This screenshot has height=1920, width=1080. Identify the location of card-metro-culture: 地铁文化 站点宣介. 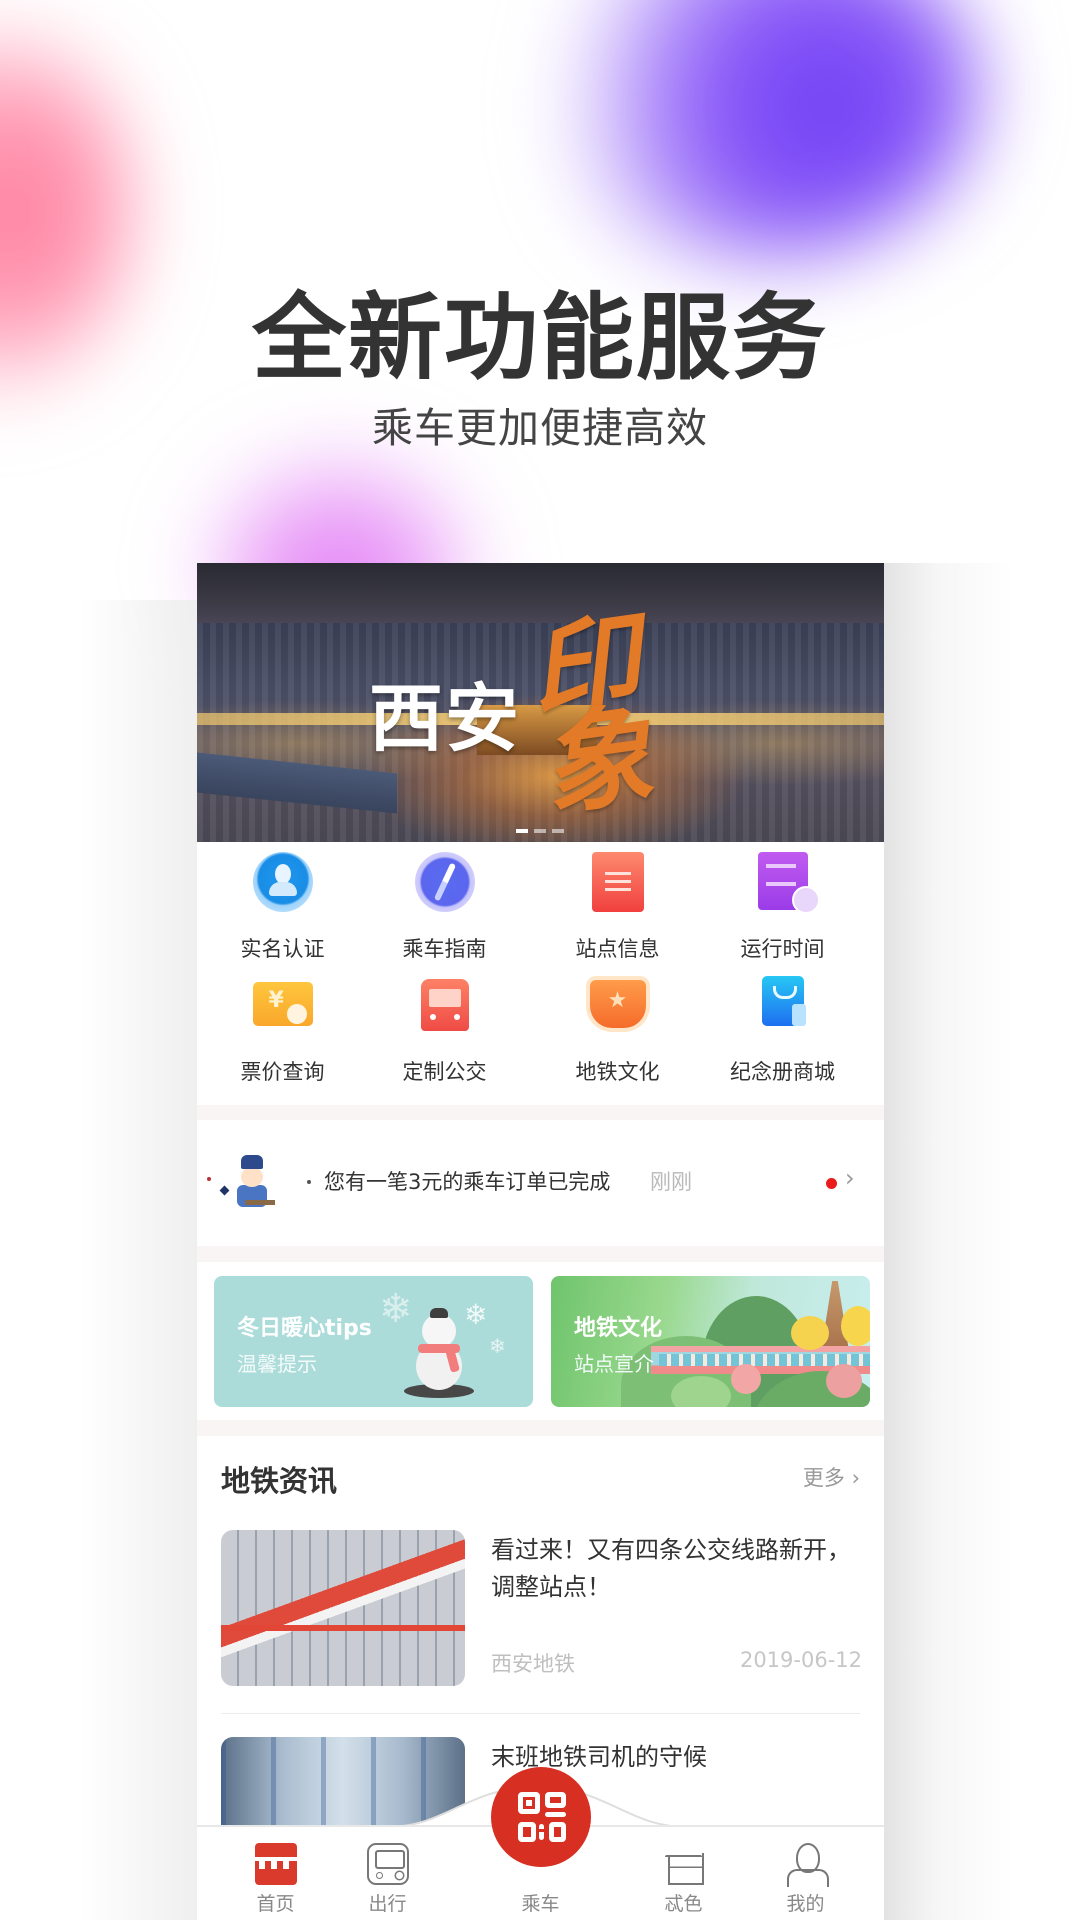
(710, 1341).